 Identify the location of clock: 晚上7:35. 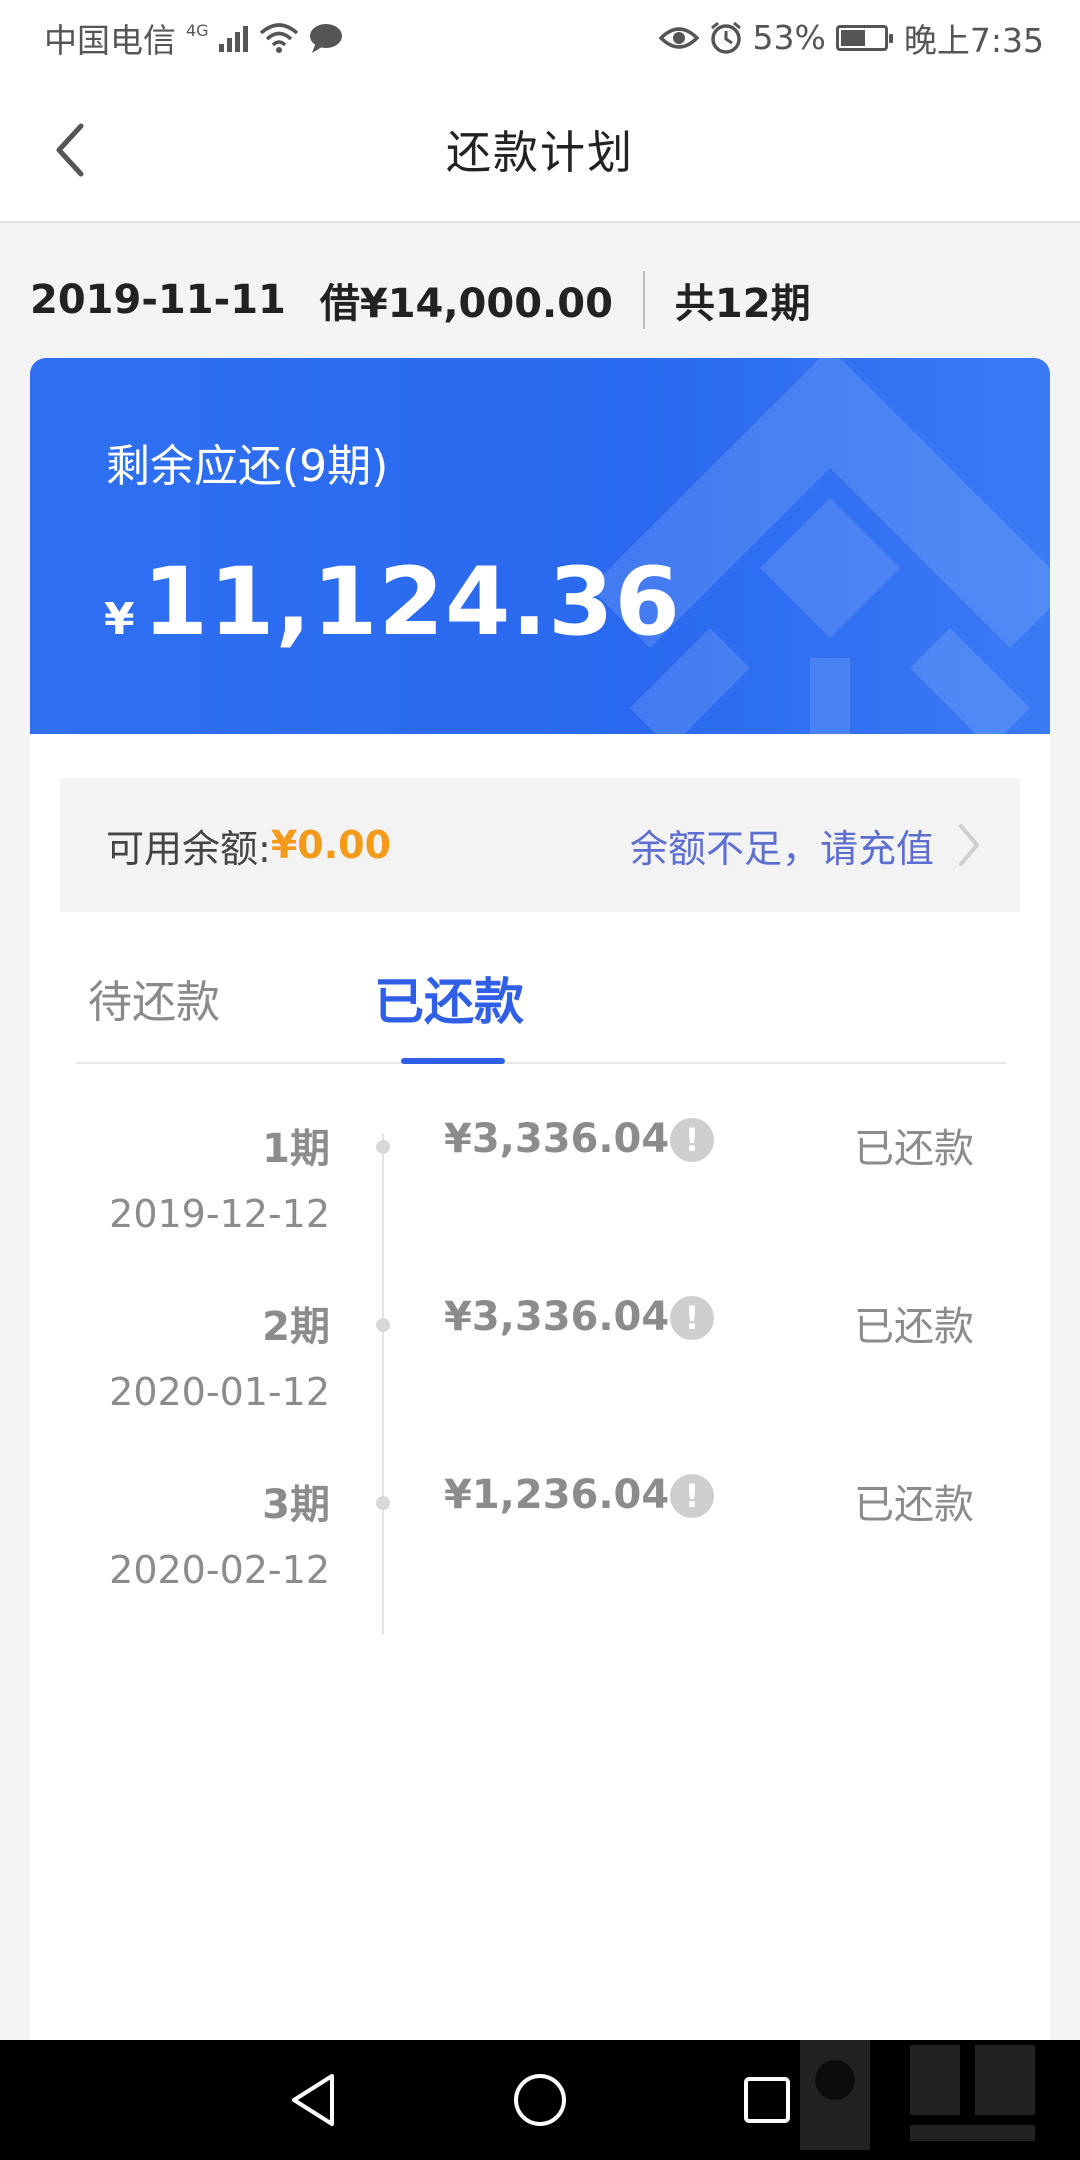
(973, 40).